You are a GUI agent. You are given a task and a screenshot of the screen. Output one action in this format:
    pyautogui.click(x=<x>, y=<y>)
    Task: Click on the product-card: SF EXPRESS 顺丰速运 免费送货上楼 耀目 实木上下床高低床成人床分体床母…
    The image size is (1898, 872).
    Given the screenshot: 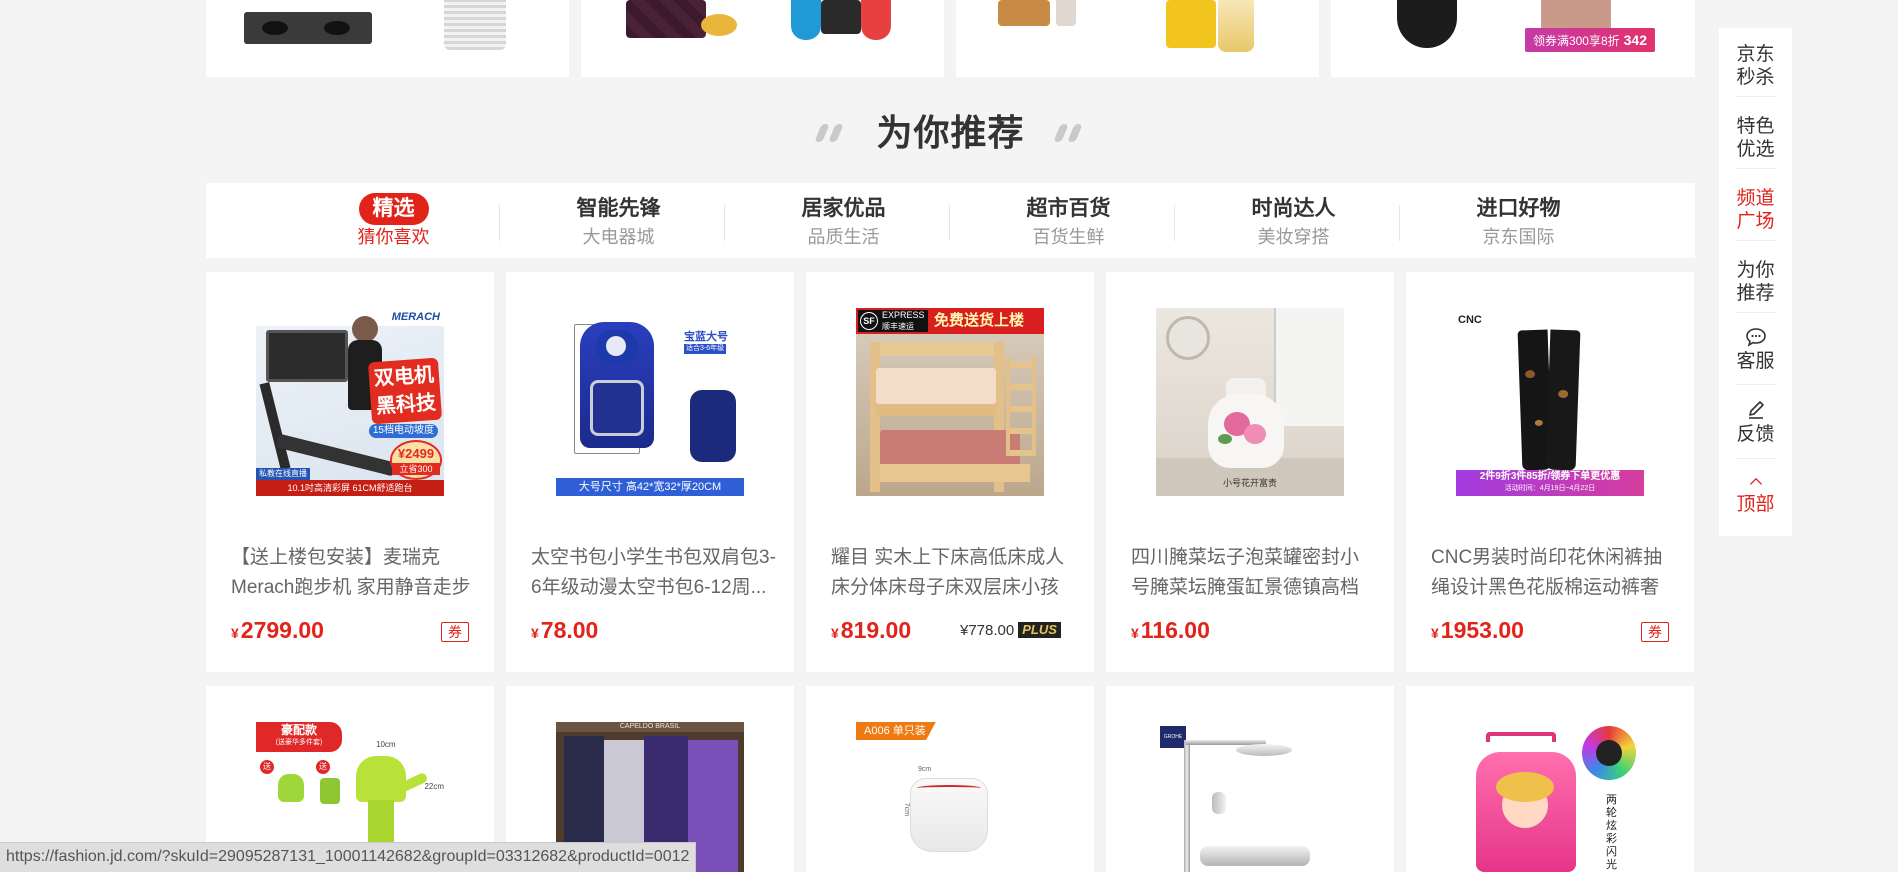 What is the action you would take?
    pyautogui.click(x=950, y=472)
    